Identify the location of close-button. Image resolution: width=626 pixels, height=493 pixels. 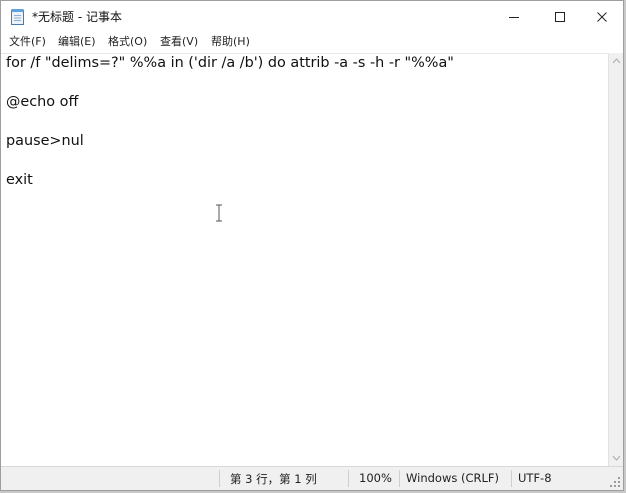
(602, 17).